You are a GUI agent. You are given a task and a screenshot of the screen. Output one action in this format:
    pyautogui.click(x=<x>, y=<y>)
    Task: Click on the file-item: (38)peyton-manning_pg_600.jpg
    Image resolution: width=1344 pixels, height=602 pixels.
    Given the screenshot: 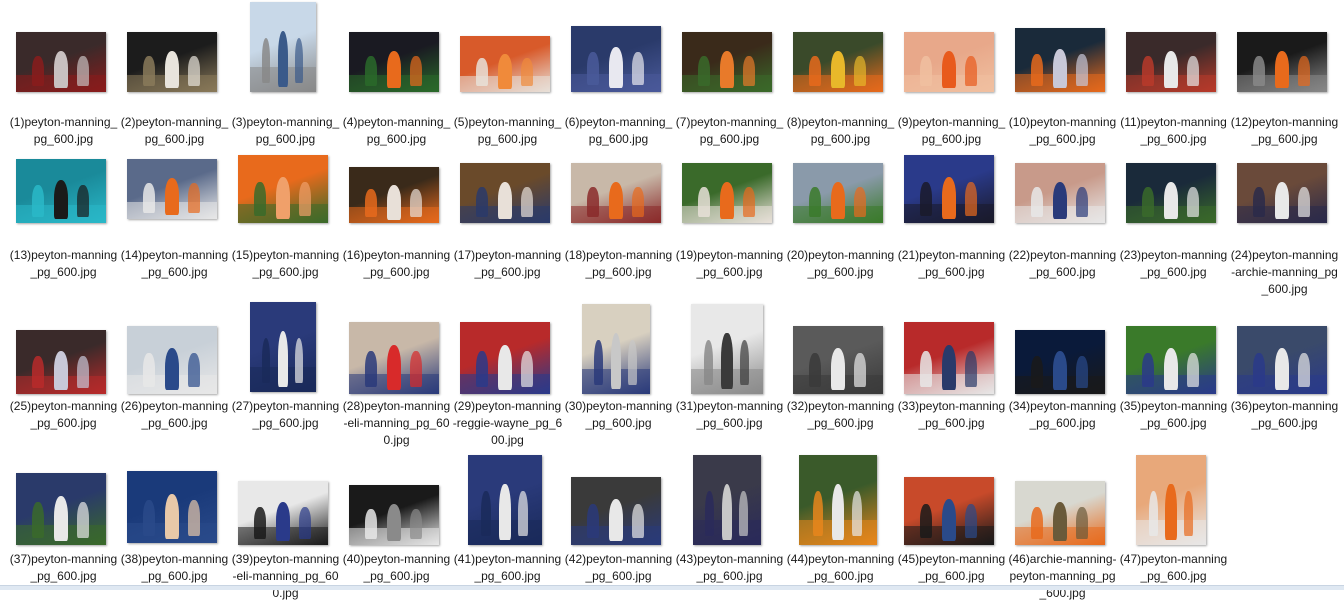 What is the action you would take?
    pyautogui.click(x=174, y=519)
    